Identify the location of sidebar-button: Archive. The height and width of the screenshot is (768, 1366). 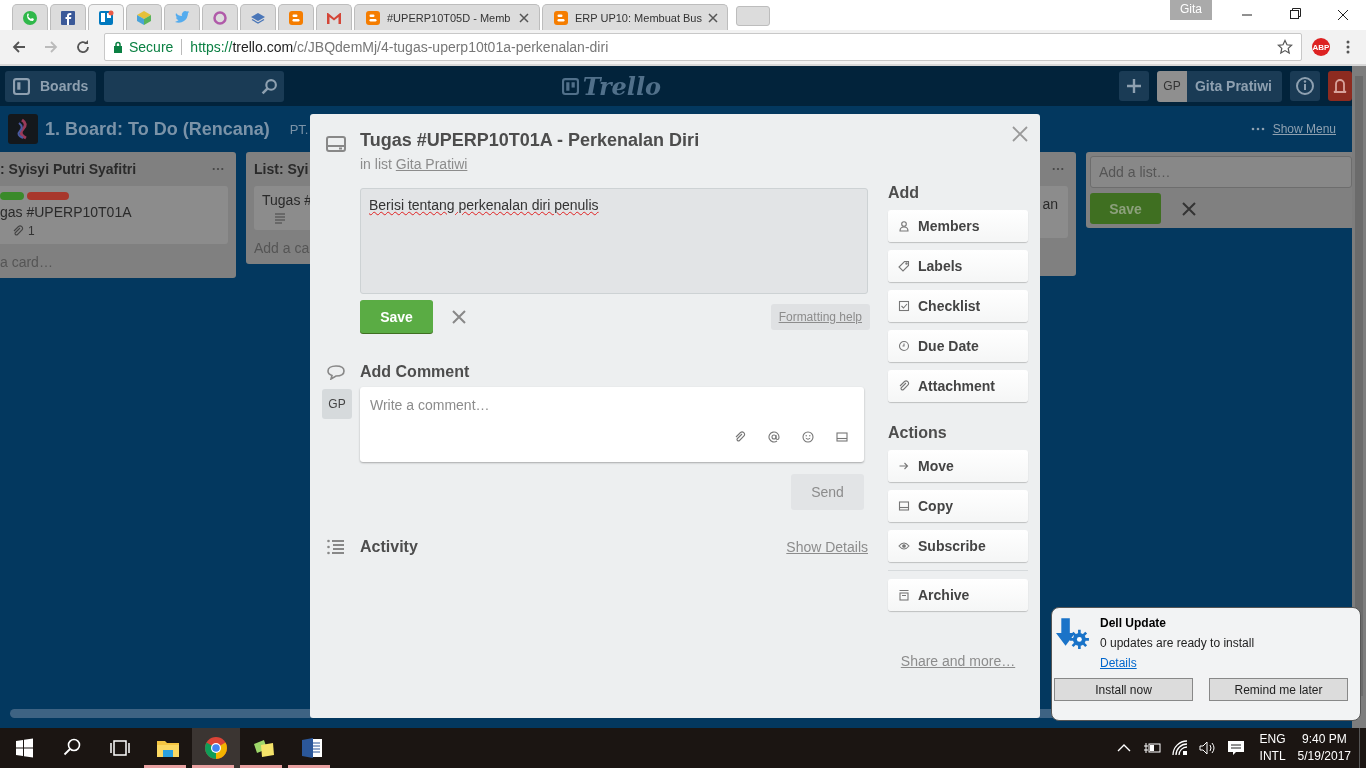
(958, 595).